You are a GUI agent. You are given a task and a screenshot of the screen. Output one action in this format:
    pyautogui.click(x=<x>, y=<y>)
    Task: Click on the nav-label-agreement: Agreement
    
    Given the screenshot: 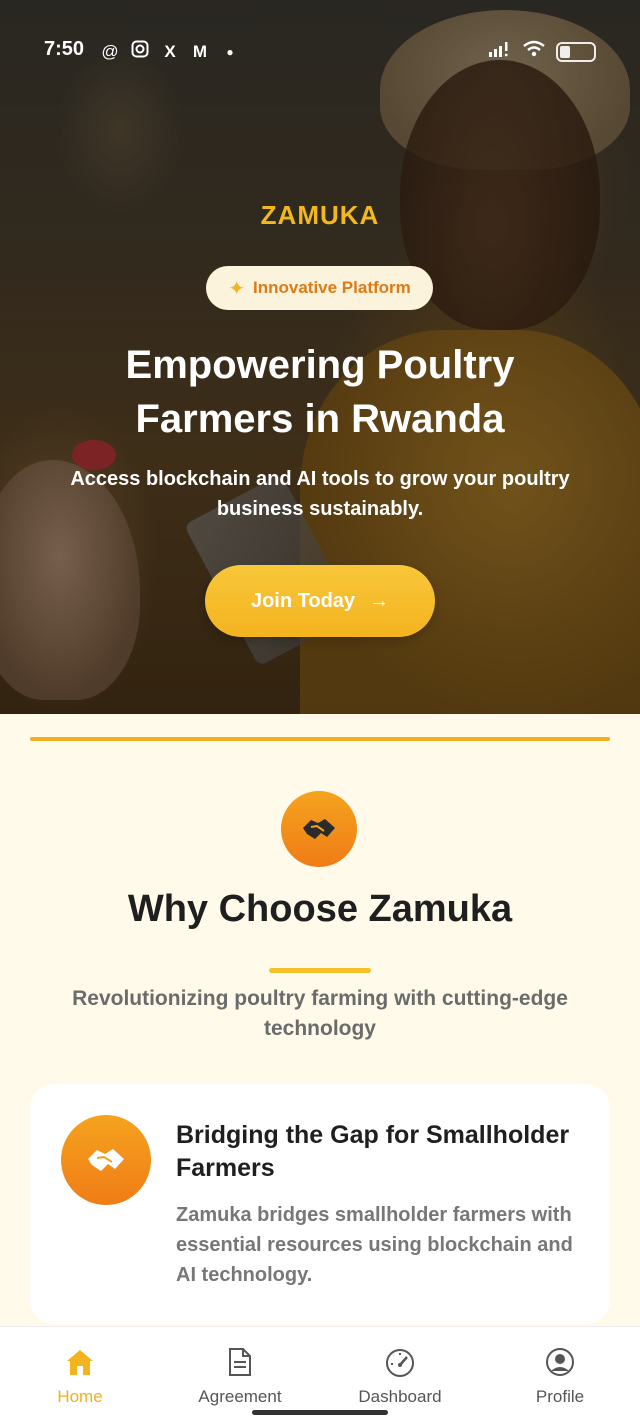 What is the action you would take?
    pyautogui.click(x=240, y=1396)
    